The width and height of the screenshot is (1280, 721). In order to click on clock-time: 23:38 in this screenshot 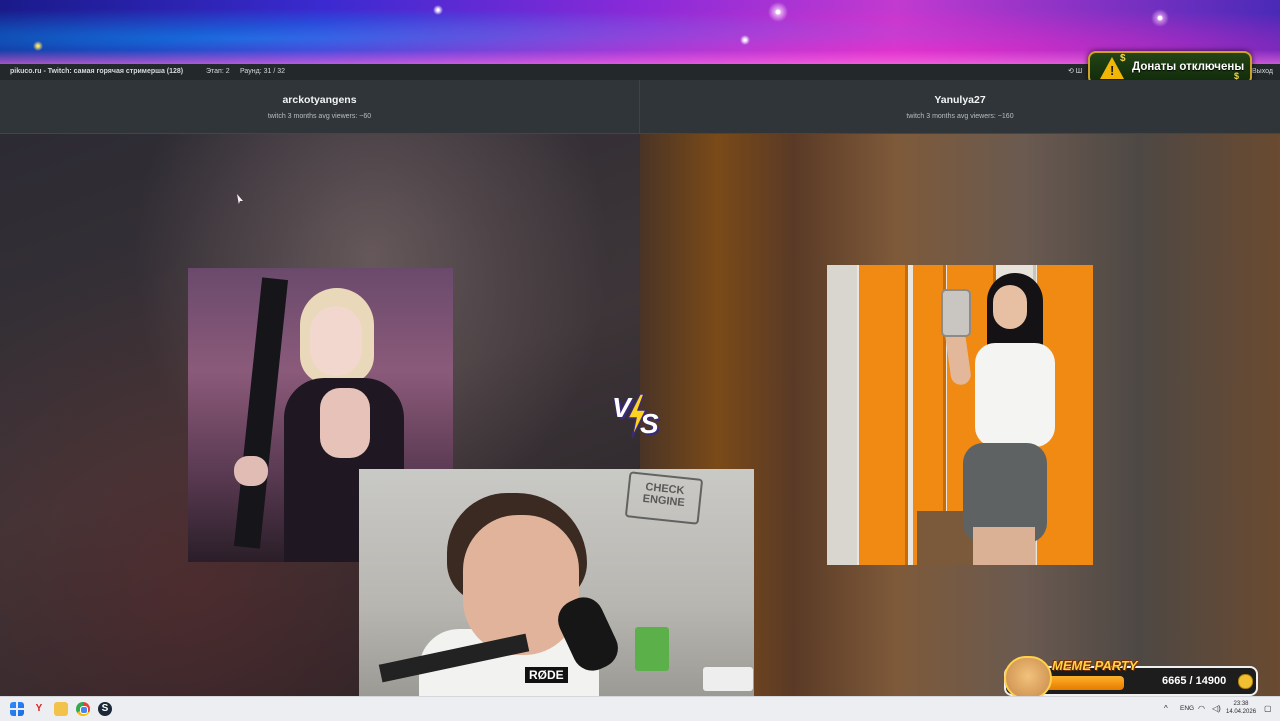, I will do `click(1241, 704)`.